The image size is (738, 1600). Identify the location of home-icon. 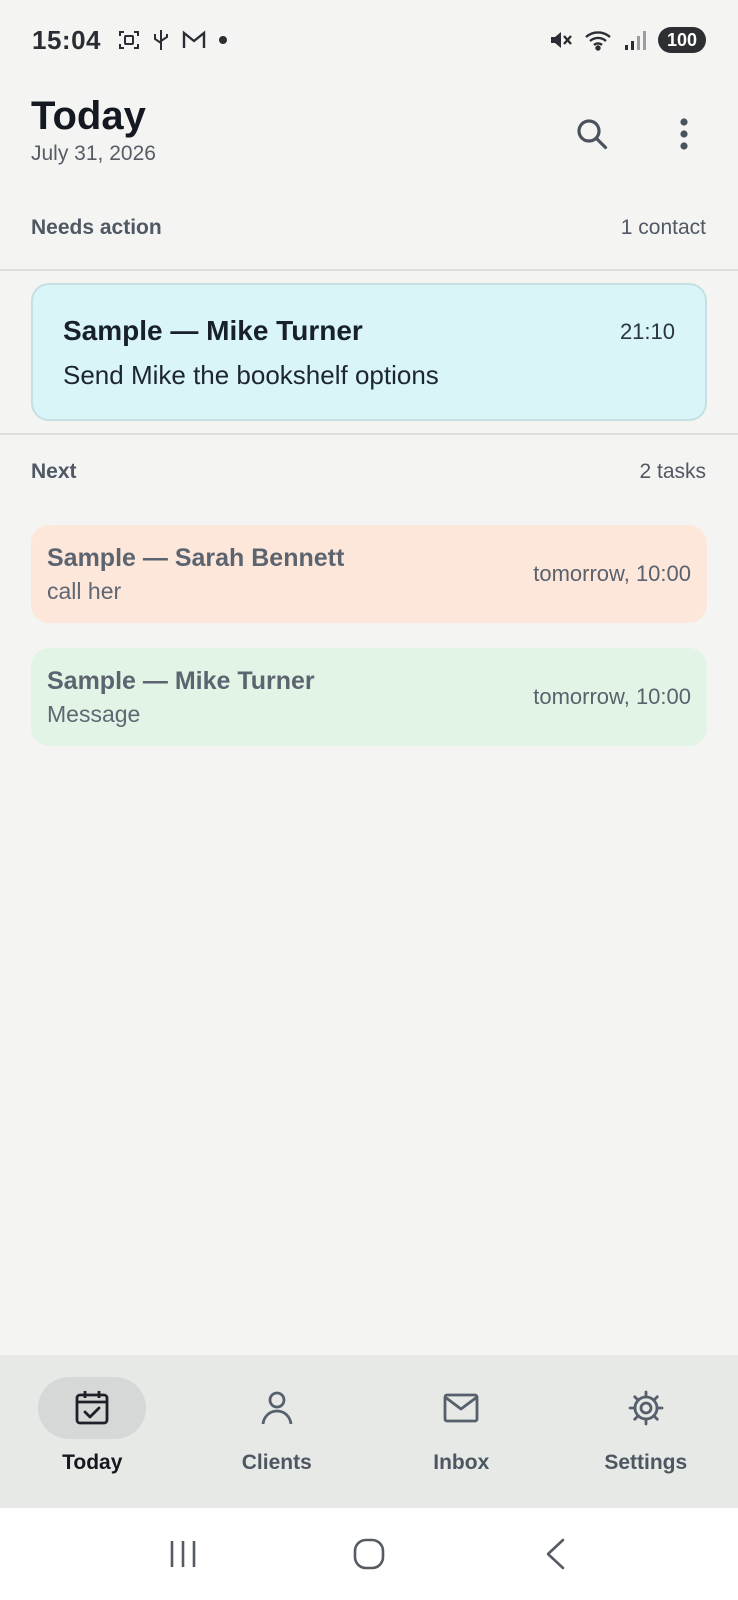
(369, 1554).